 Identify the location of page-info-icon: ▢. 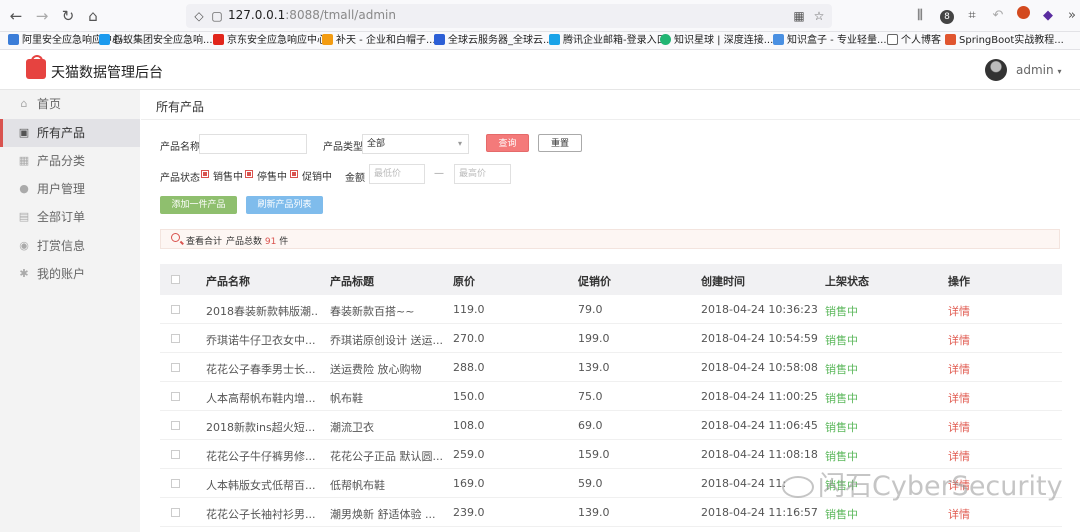
(217, 16).